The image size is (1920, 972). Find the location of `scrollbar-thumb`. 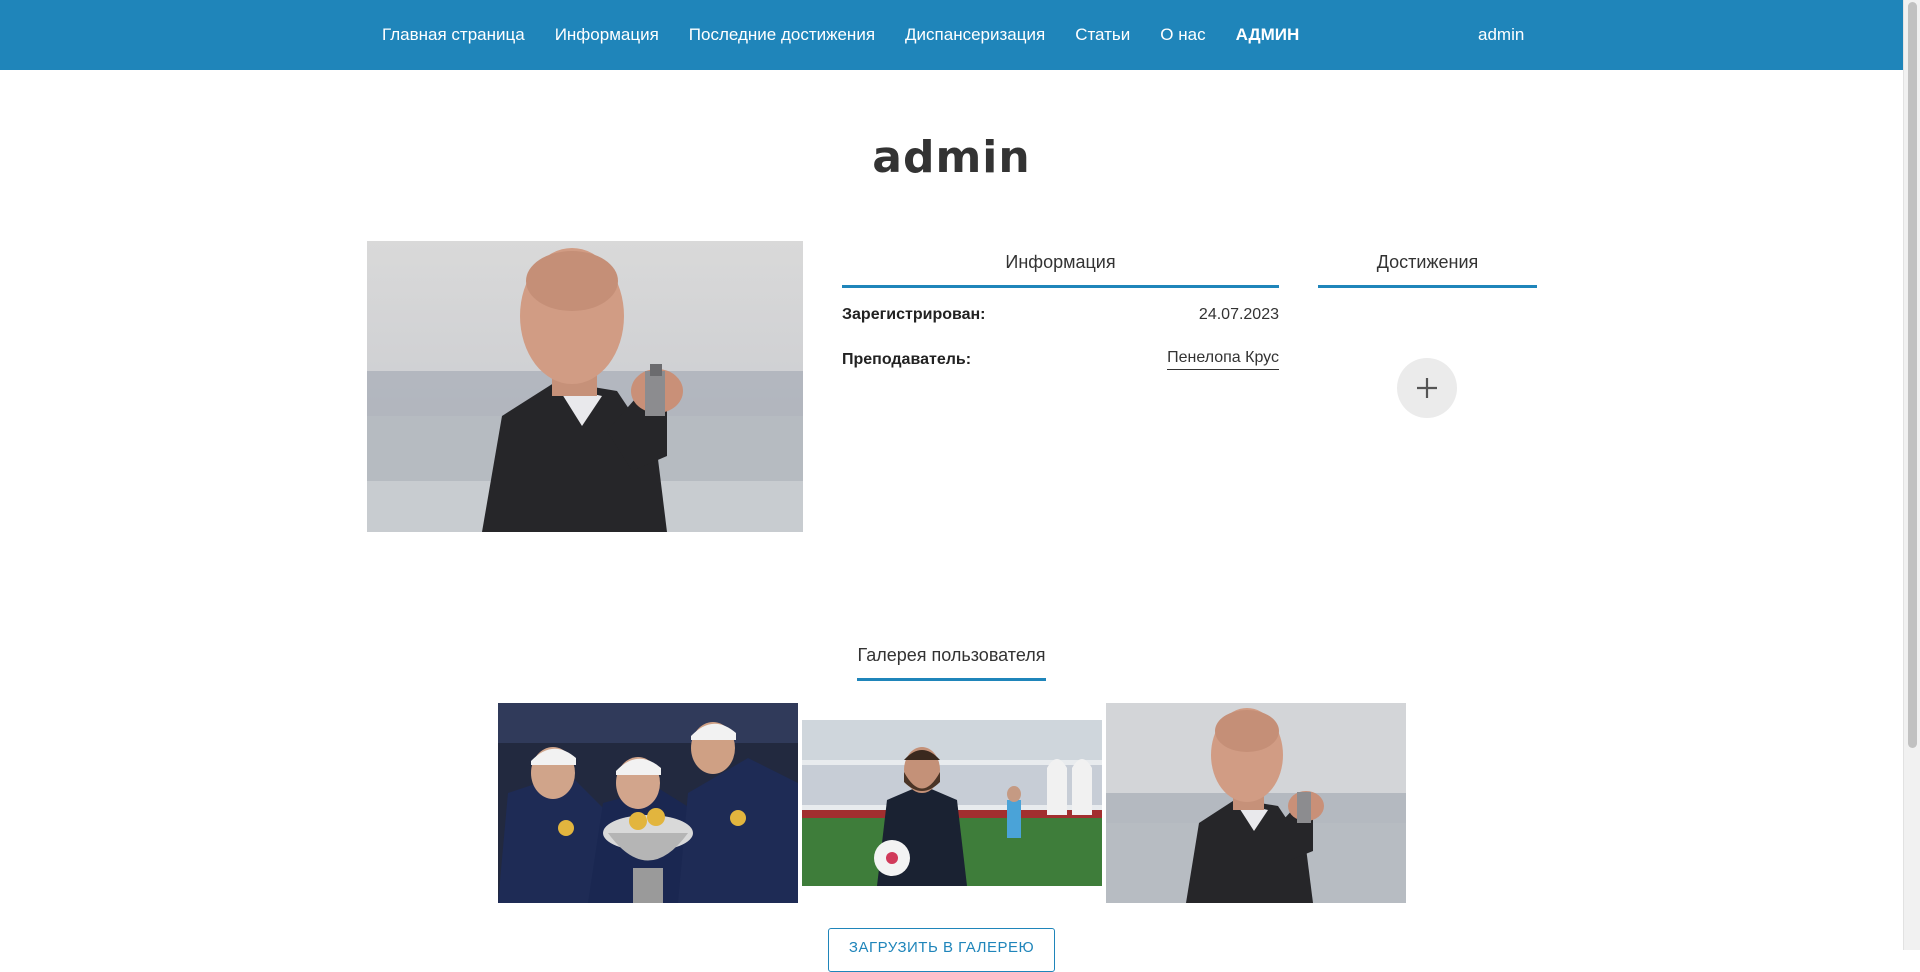

scrollbar-thumb is located at coordinates (1912, 375).